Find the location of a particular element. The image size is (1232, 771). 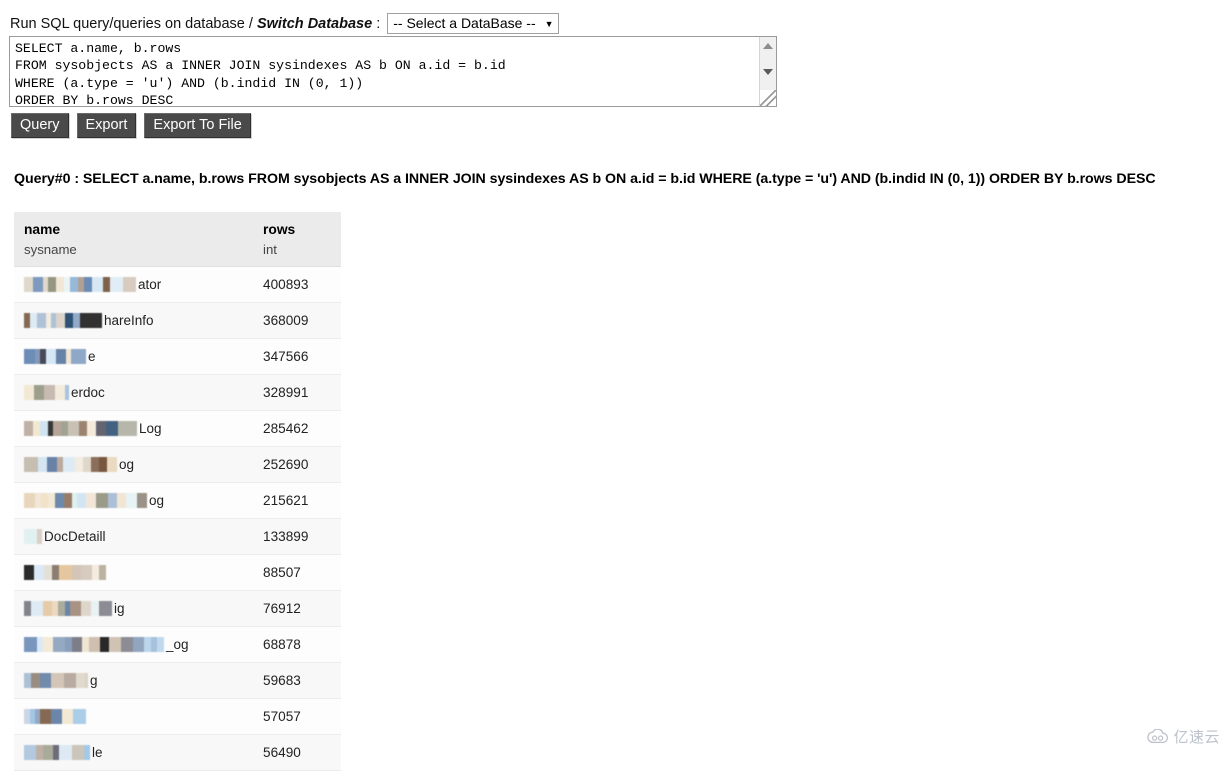

watermark: 亿速云 is located at coordinates (1183, 736).